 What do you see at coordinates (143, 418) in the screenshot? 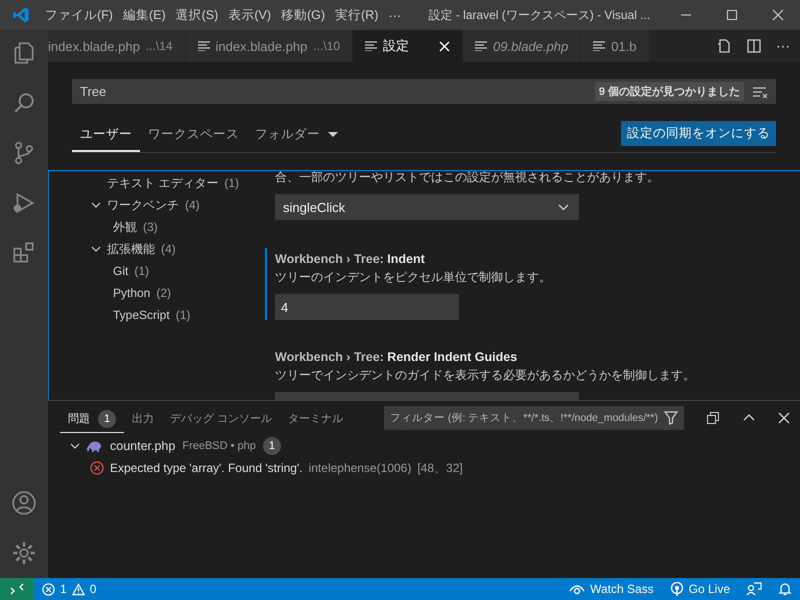
I see `panel-tab: 出力` at bounding box center [143, 418].